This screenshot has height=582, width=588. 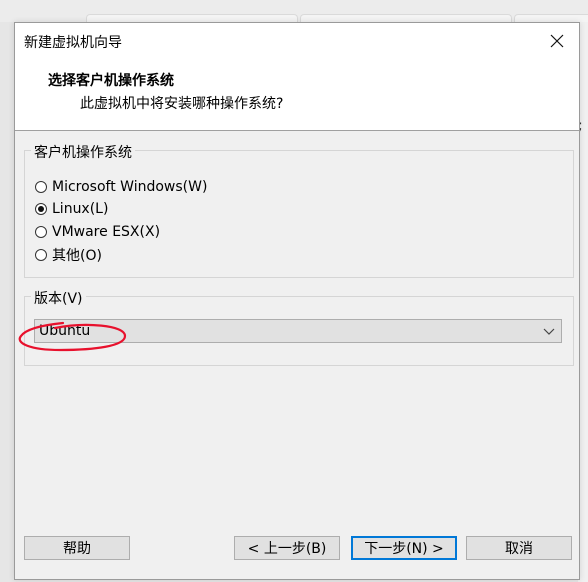 What do you see at coordinates (549, 331) in the screenshot?
I see `chevron-down-icon` at bounding box center [549, 331].